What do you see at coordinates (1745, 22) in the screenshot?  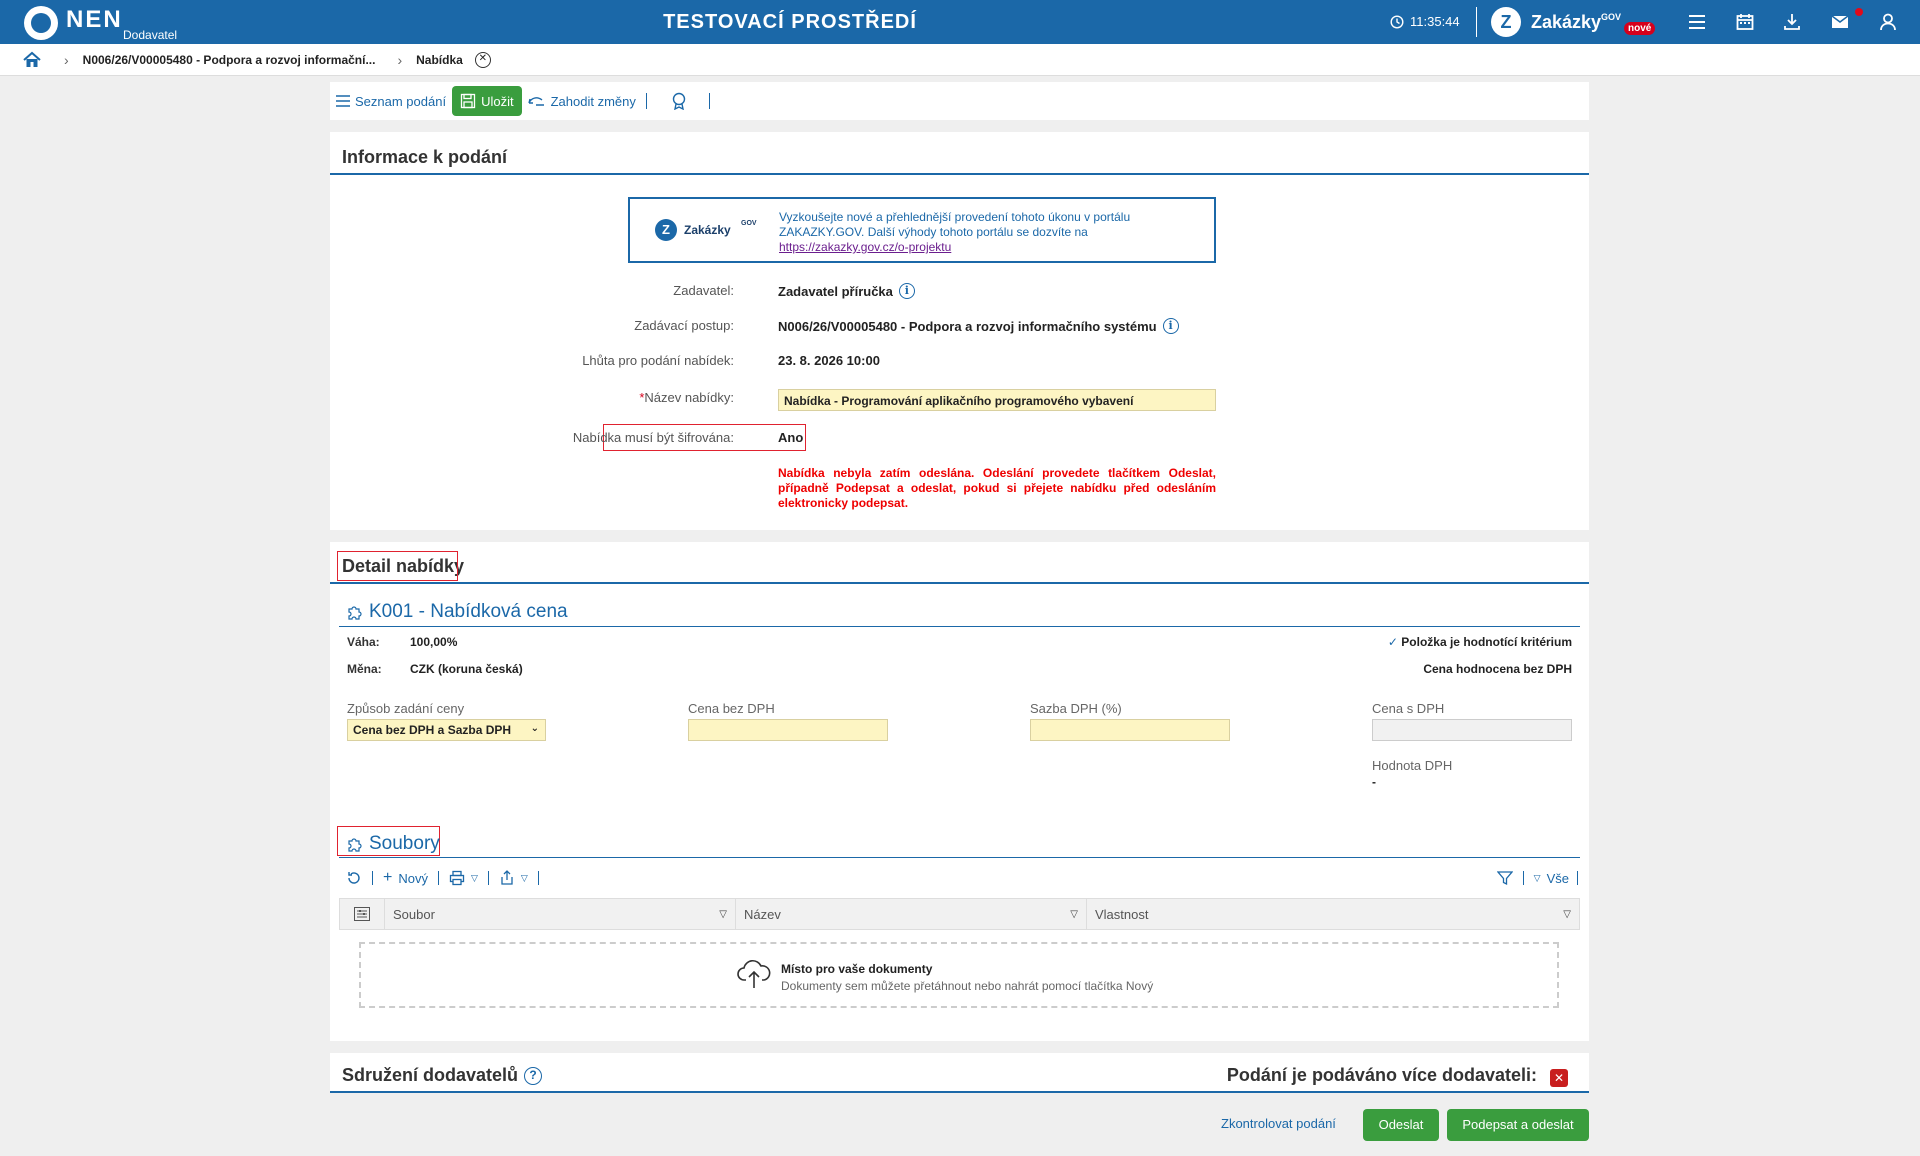 I see `calendar-icon` at bounding box center [1745, 22].